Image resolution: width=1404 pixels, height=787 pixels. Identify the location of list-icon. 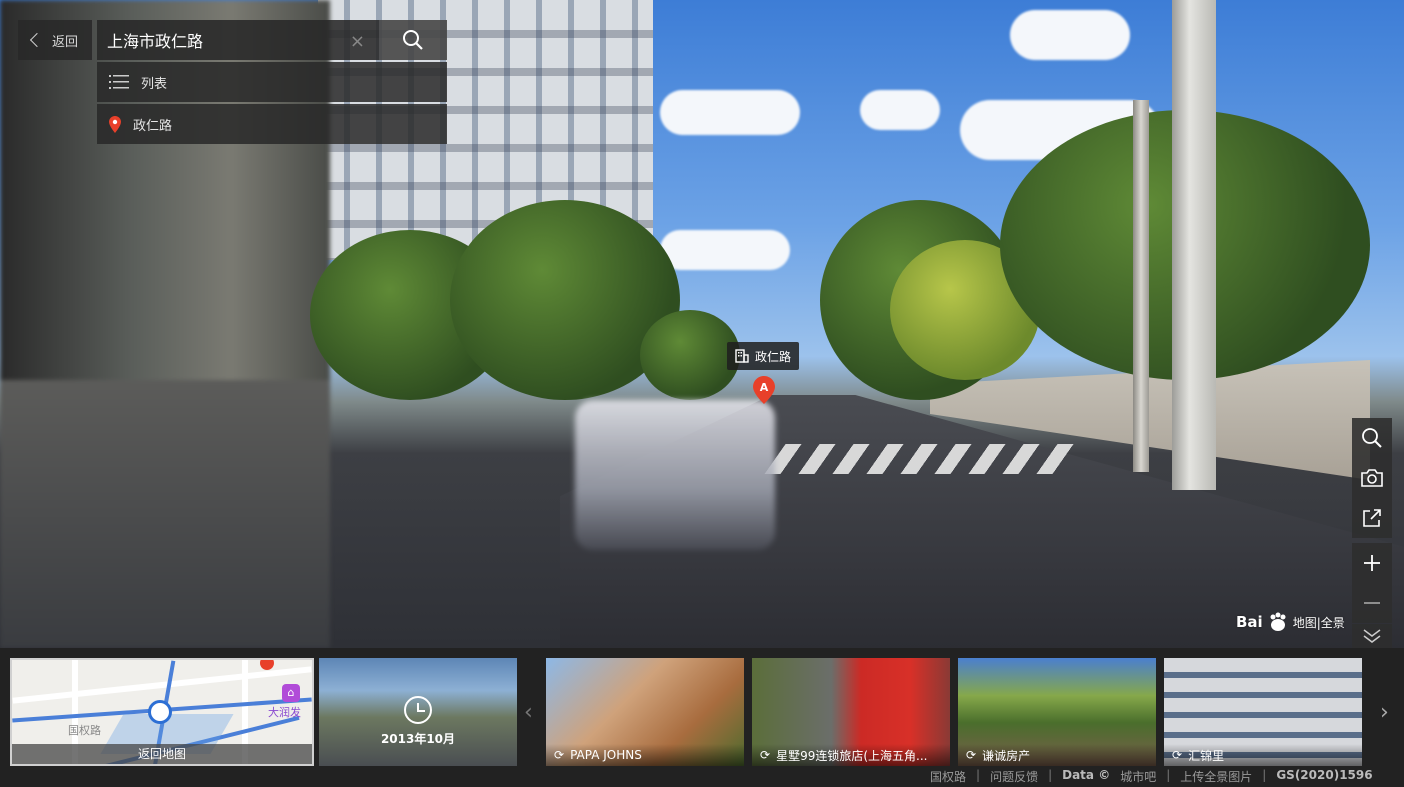
(119, 82).